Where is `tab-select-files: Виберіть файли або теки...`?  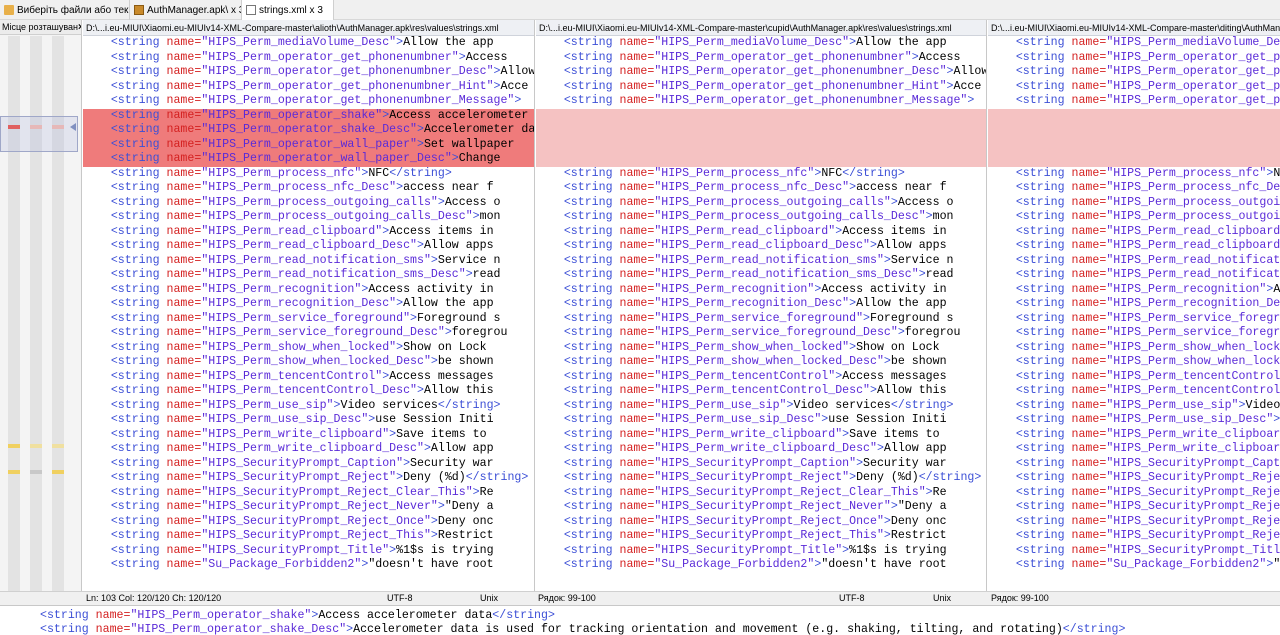 tab-select-files: Виберіть файли або теки... is located at coordinates (65, 10).